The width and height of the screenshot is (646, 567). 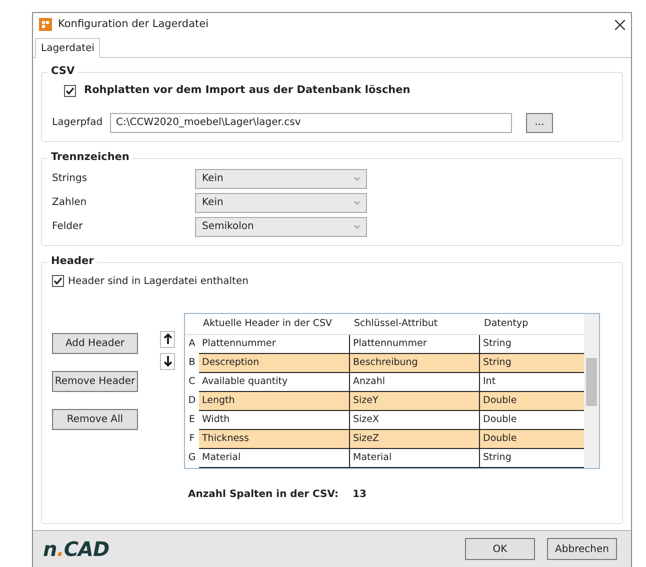 What do you see at coordinates (263, 495) in the screenshot?
I see `count-label: Anzahl Spalten in der CSV:` at bounding box center [263, 495].